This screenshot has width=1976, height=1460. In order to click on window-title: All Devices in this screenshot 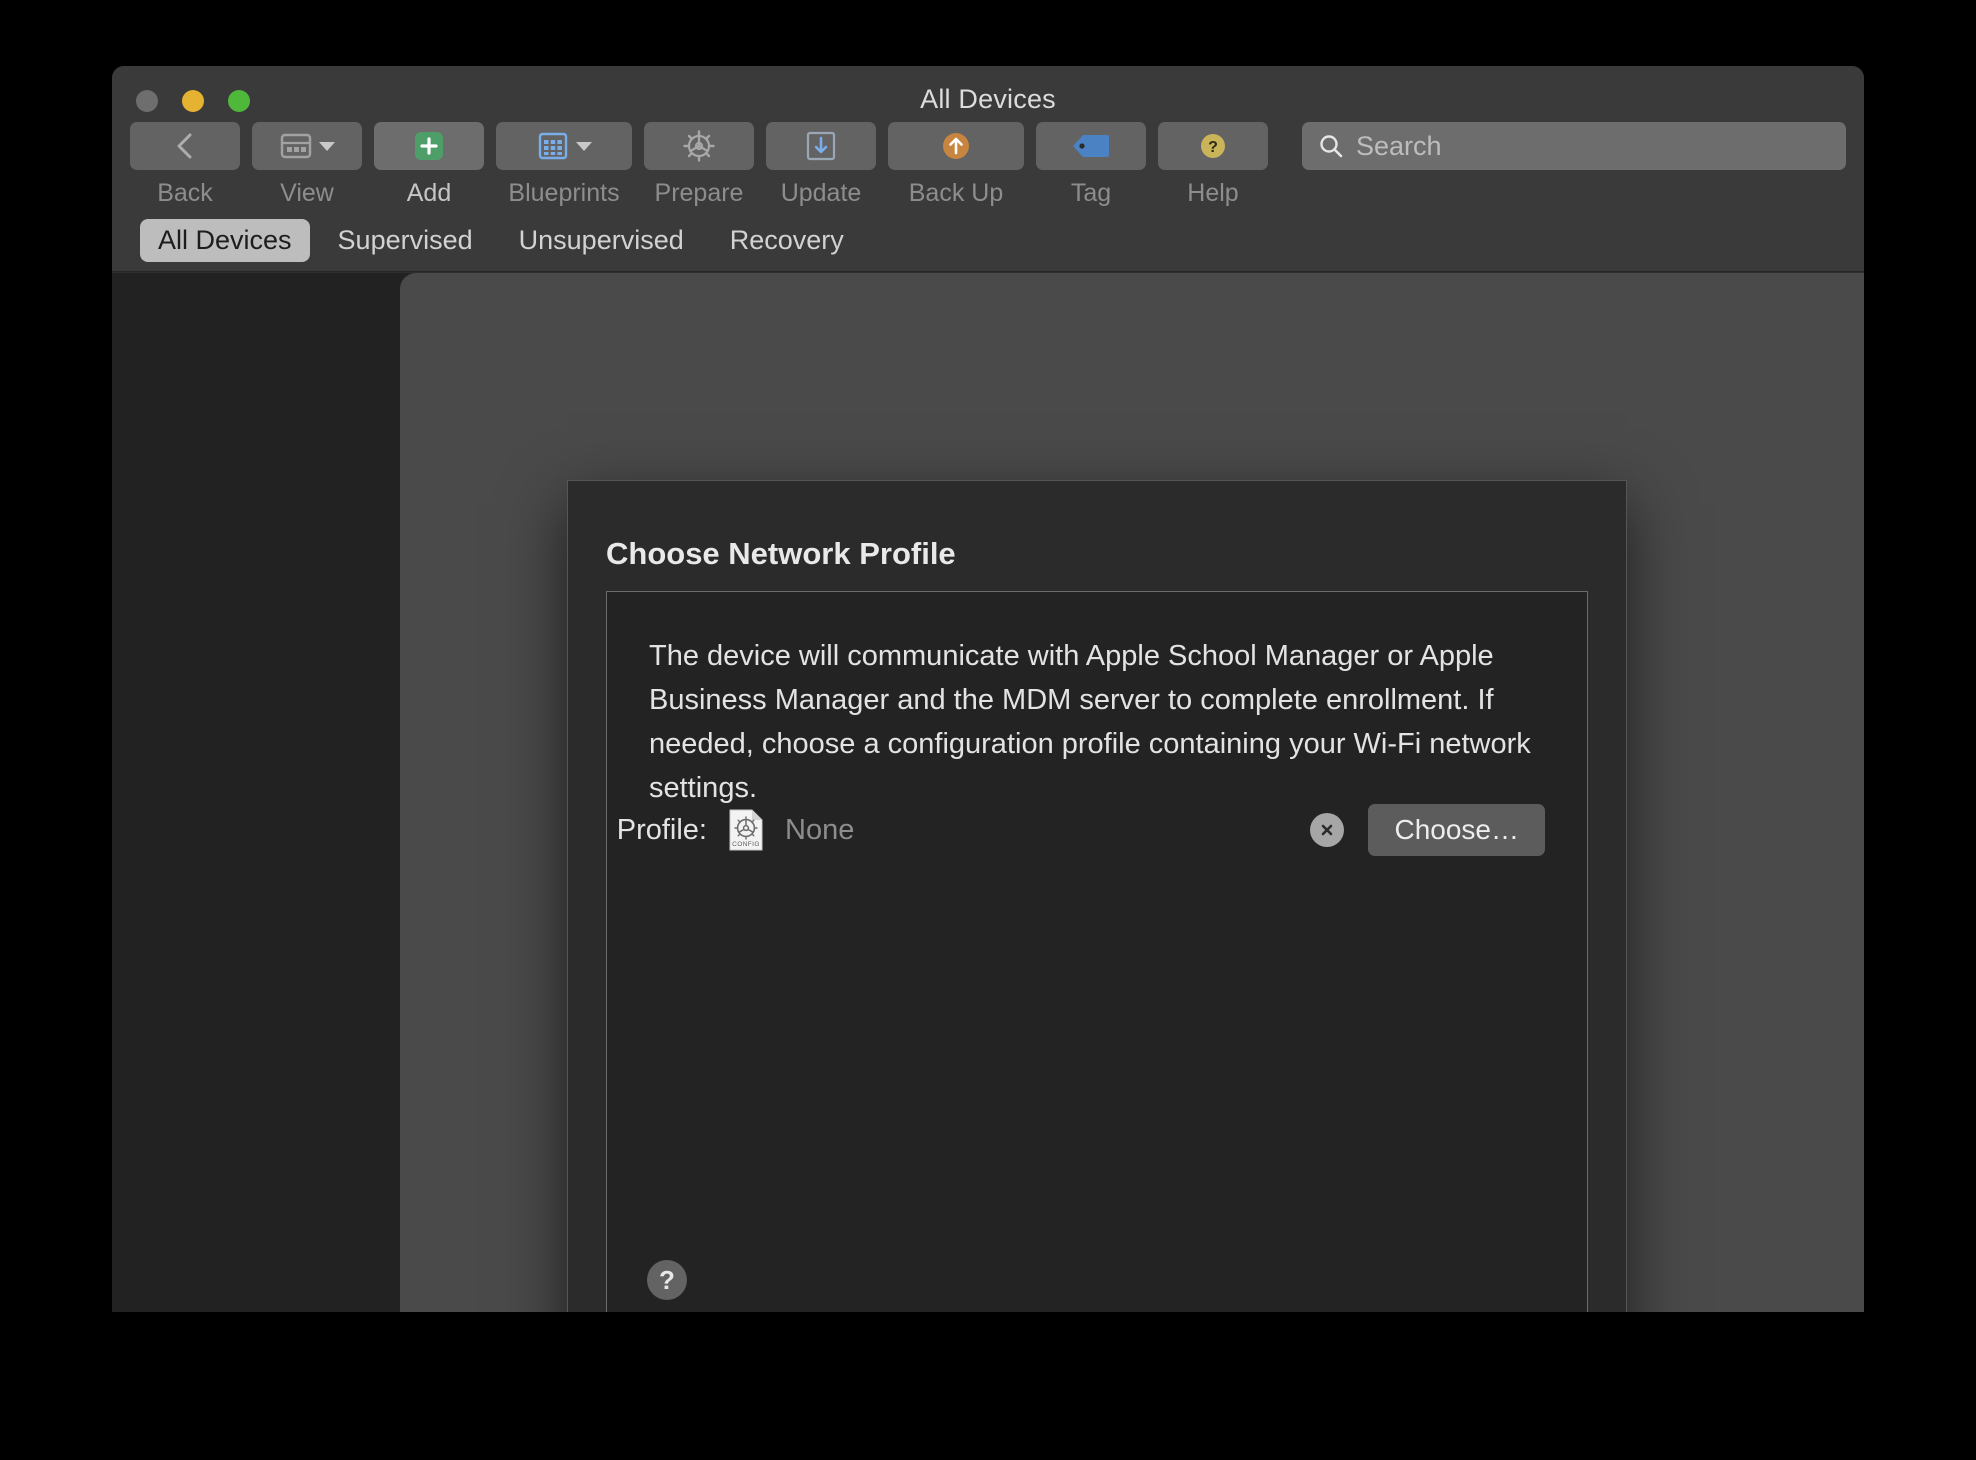, I will do `click(988, 99)`.